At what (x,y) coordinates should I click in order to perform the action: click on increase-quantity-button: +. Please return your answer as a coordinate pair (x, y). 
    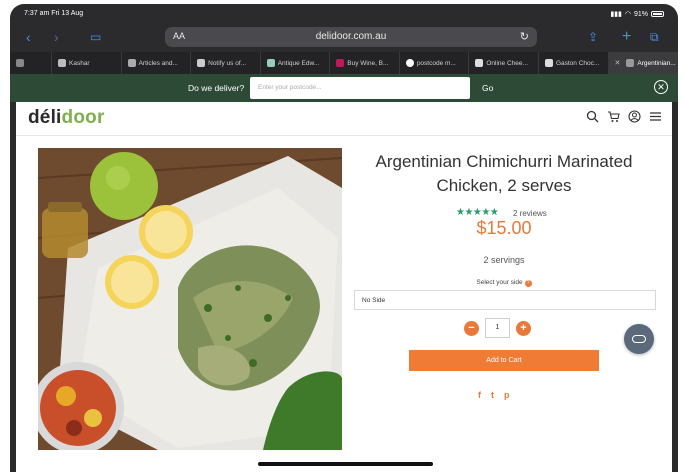
    Looking at the image, I should click on (523, 328).